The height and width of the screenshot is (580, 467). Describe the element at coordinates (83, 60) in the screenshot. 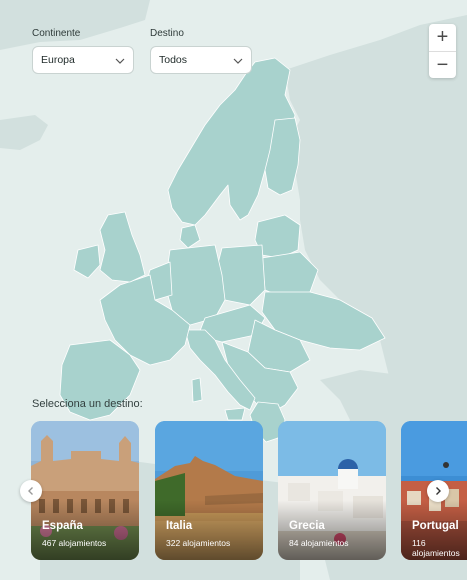

I see `continent-select: Europa` at that location.